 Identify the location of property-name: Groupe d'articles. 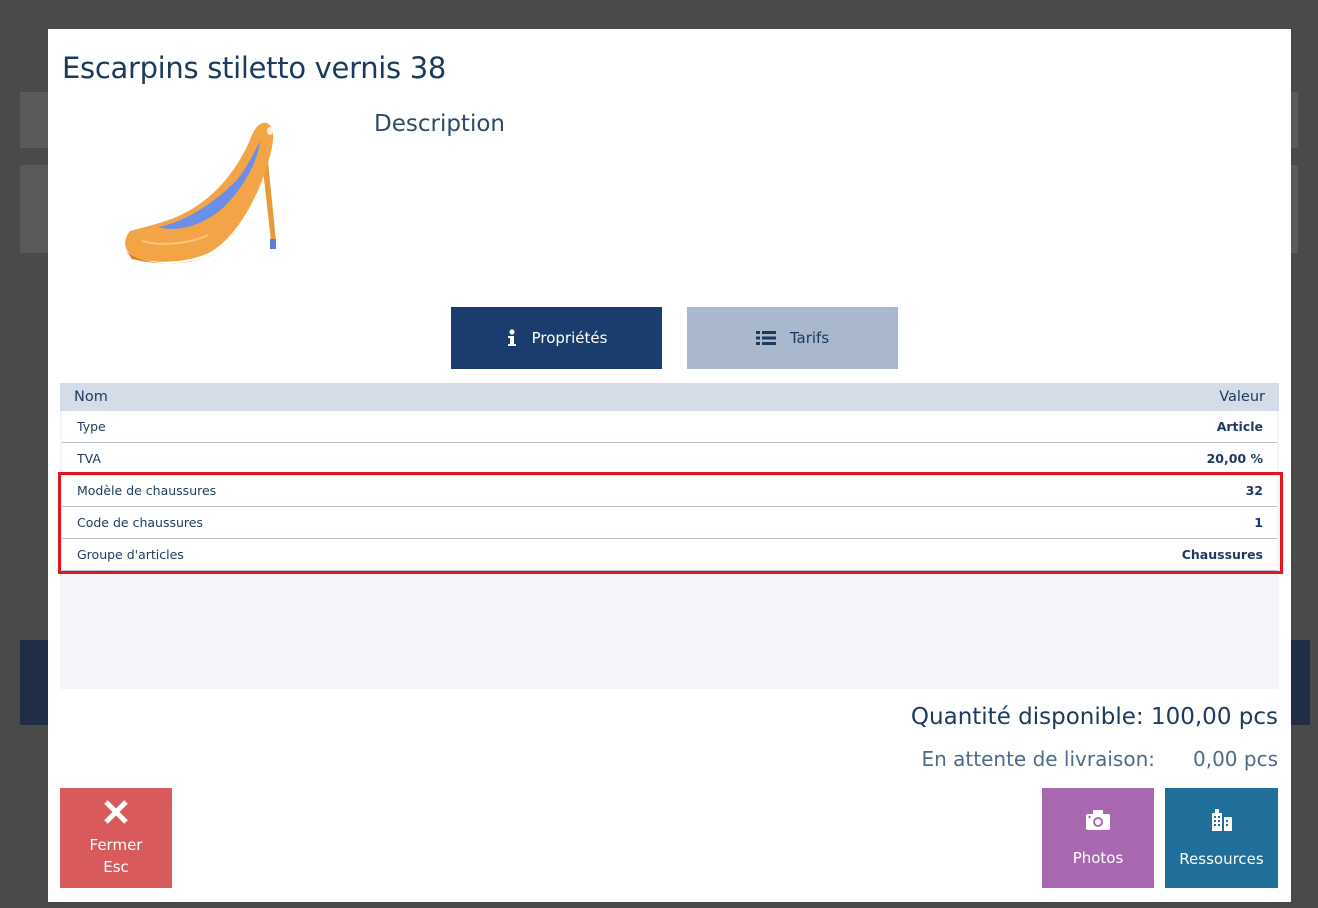
(130, 554).